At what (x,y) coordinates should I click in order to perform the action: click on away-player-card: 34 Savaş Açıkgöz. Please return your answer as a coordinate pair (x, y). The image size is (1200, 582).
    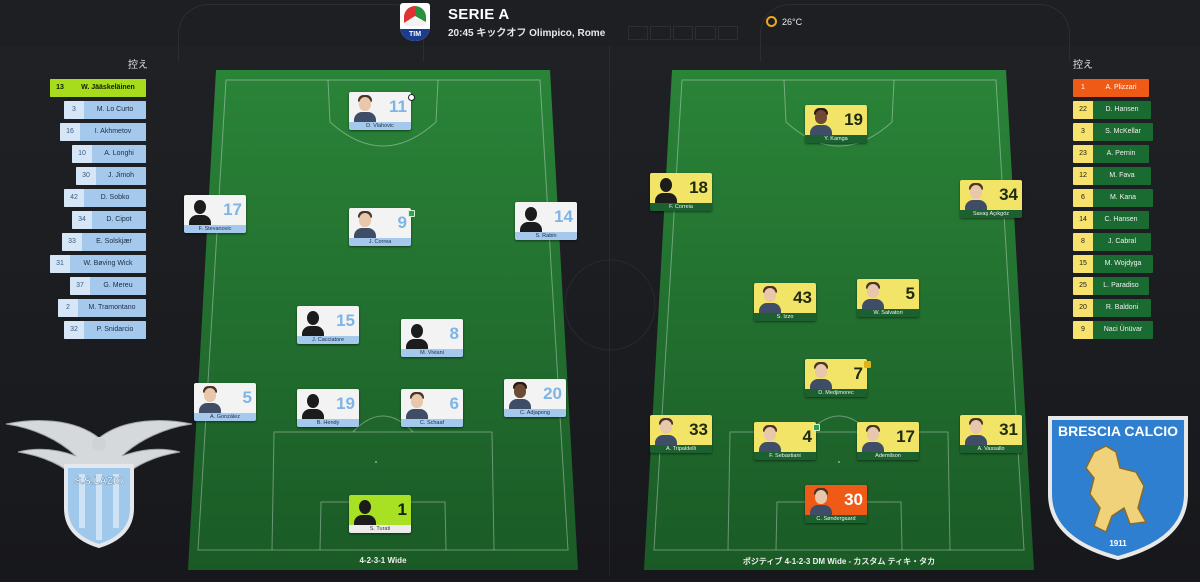
    Looking at the image, I should click on (991, 199).